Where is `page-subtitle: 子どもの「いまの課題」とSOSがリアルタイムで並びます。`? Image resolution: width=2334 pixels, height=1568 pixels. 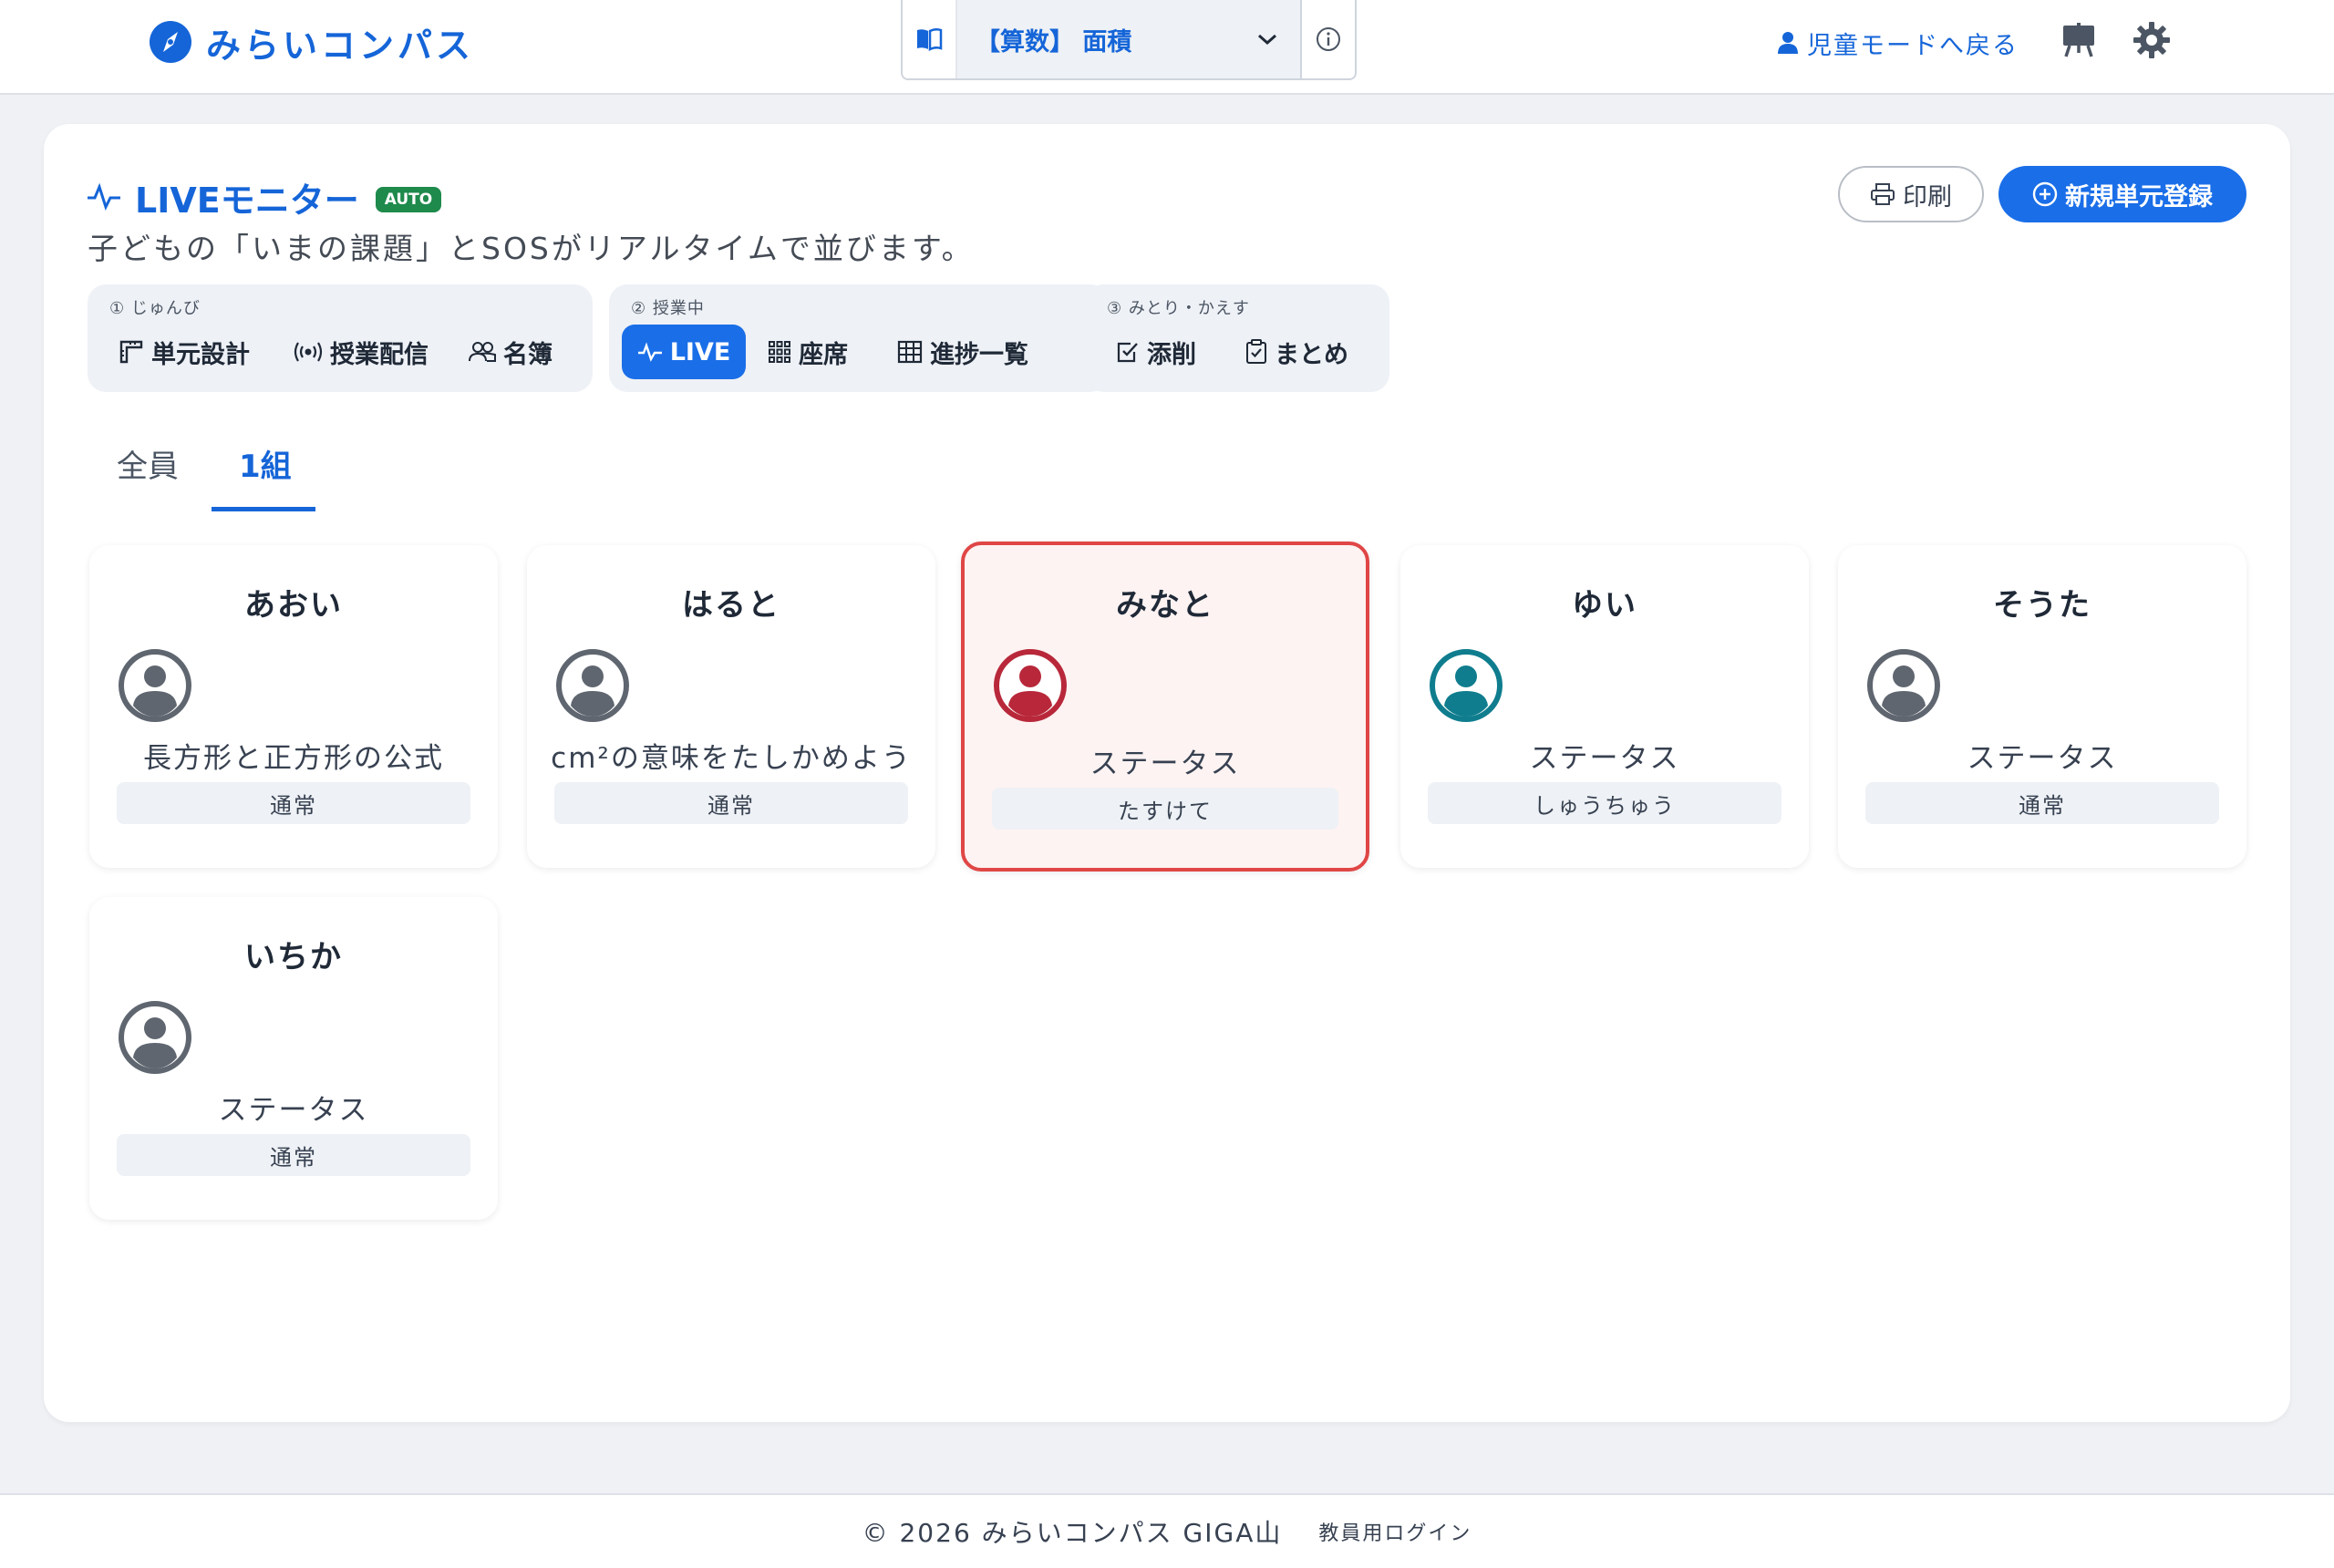
page-subtitle: 子どもの「いまの課題」とSOSがリアルタイムで並びます。 is located at coordinates (531, 249).